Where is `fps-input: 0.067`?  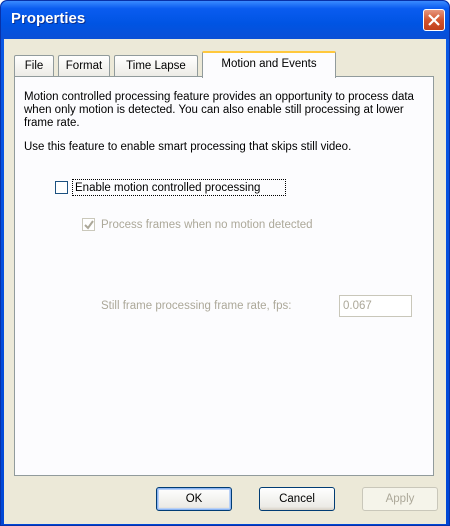 fps-input: 0.067 is located at coordinates (375, 306).